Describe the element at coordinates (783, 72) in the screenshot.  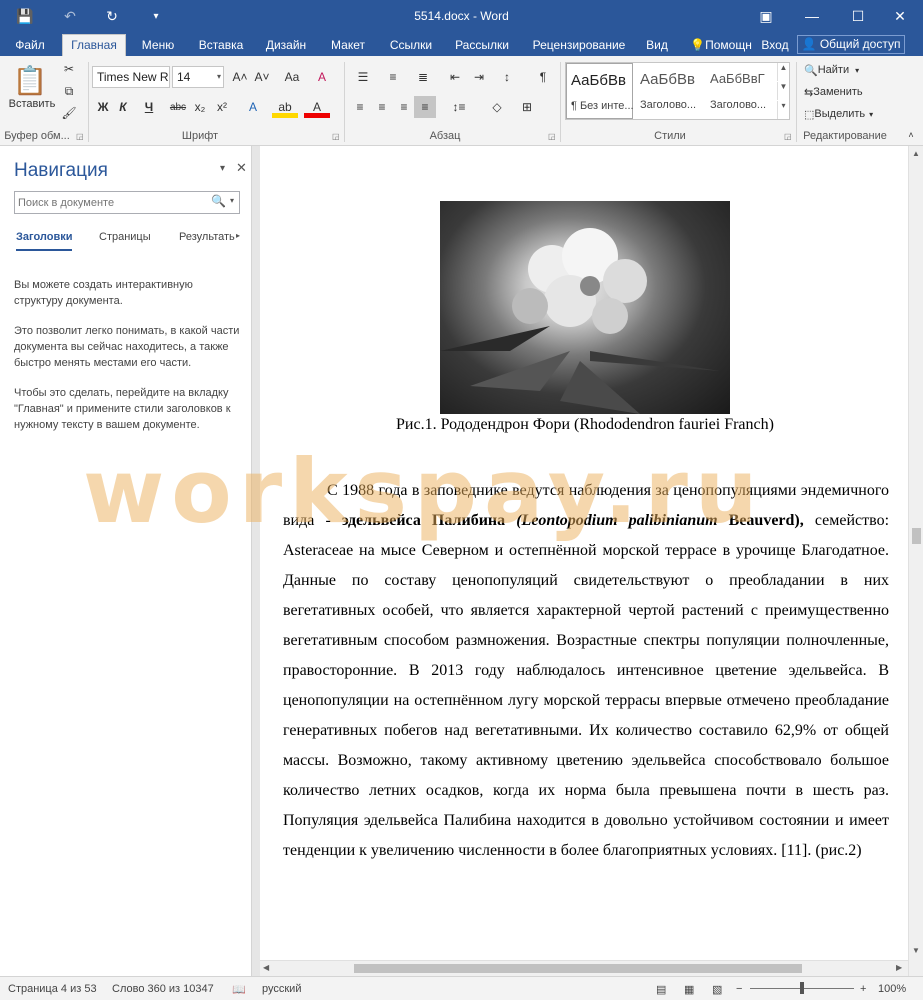
I see `styles-scroll-up-icon: ▲` at that location.